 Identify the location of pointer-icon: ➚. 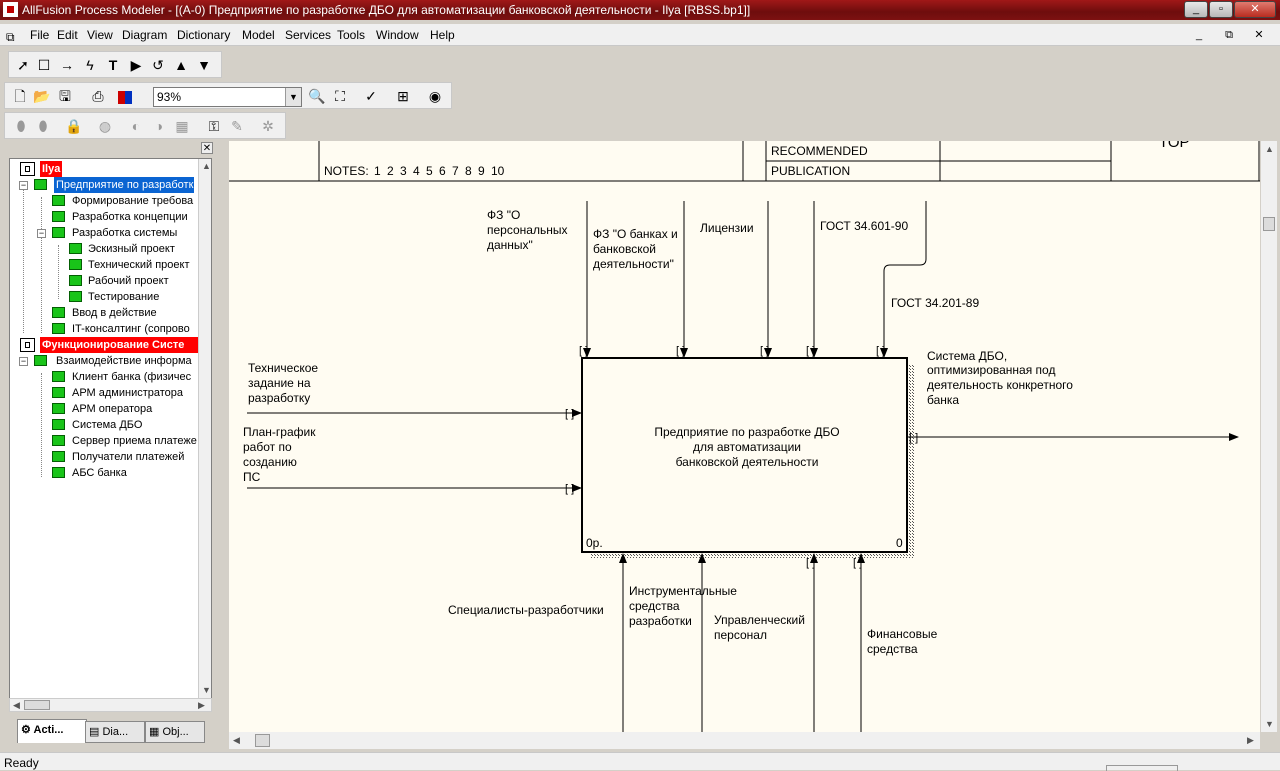
(23, 65).